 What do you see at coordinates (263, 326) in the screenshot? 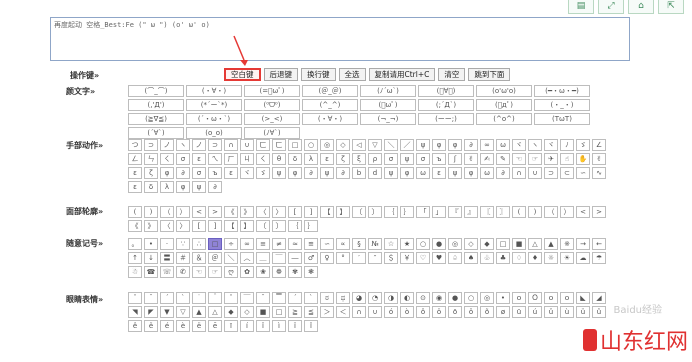
I see `emoticon-cell: ǐ` at bounding box center [263, 326].